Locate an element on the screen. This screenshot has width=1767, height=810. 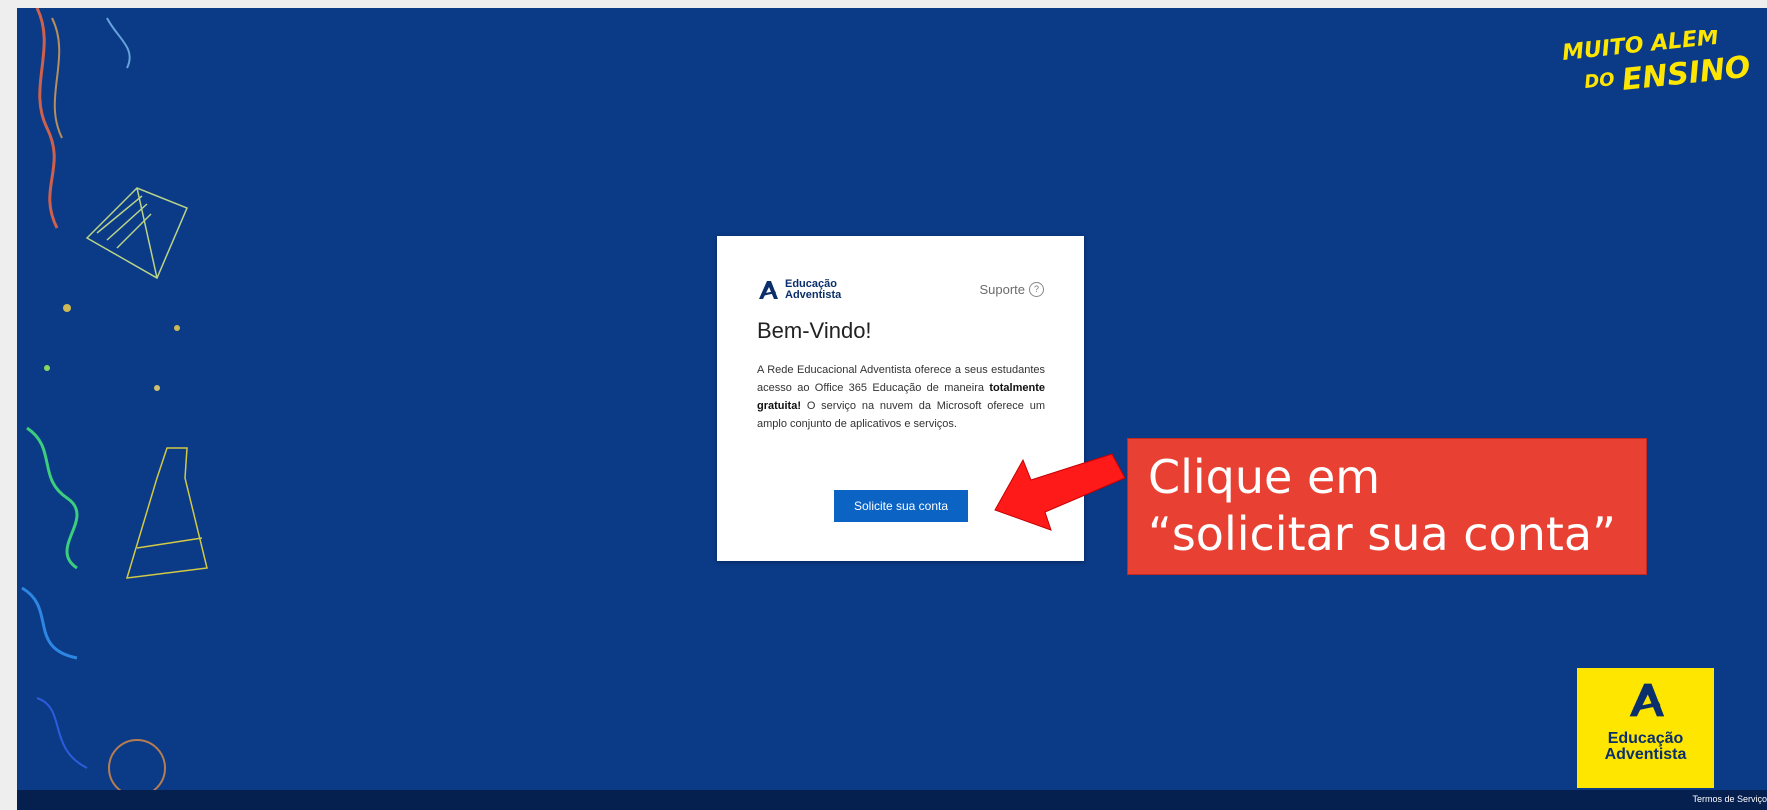
callout-line-1: Clique em is located at coordinates (1264, 477).